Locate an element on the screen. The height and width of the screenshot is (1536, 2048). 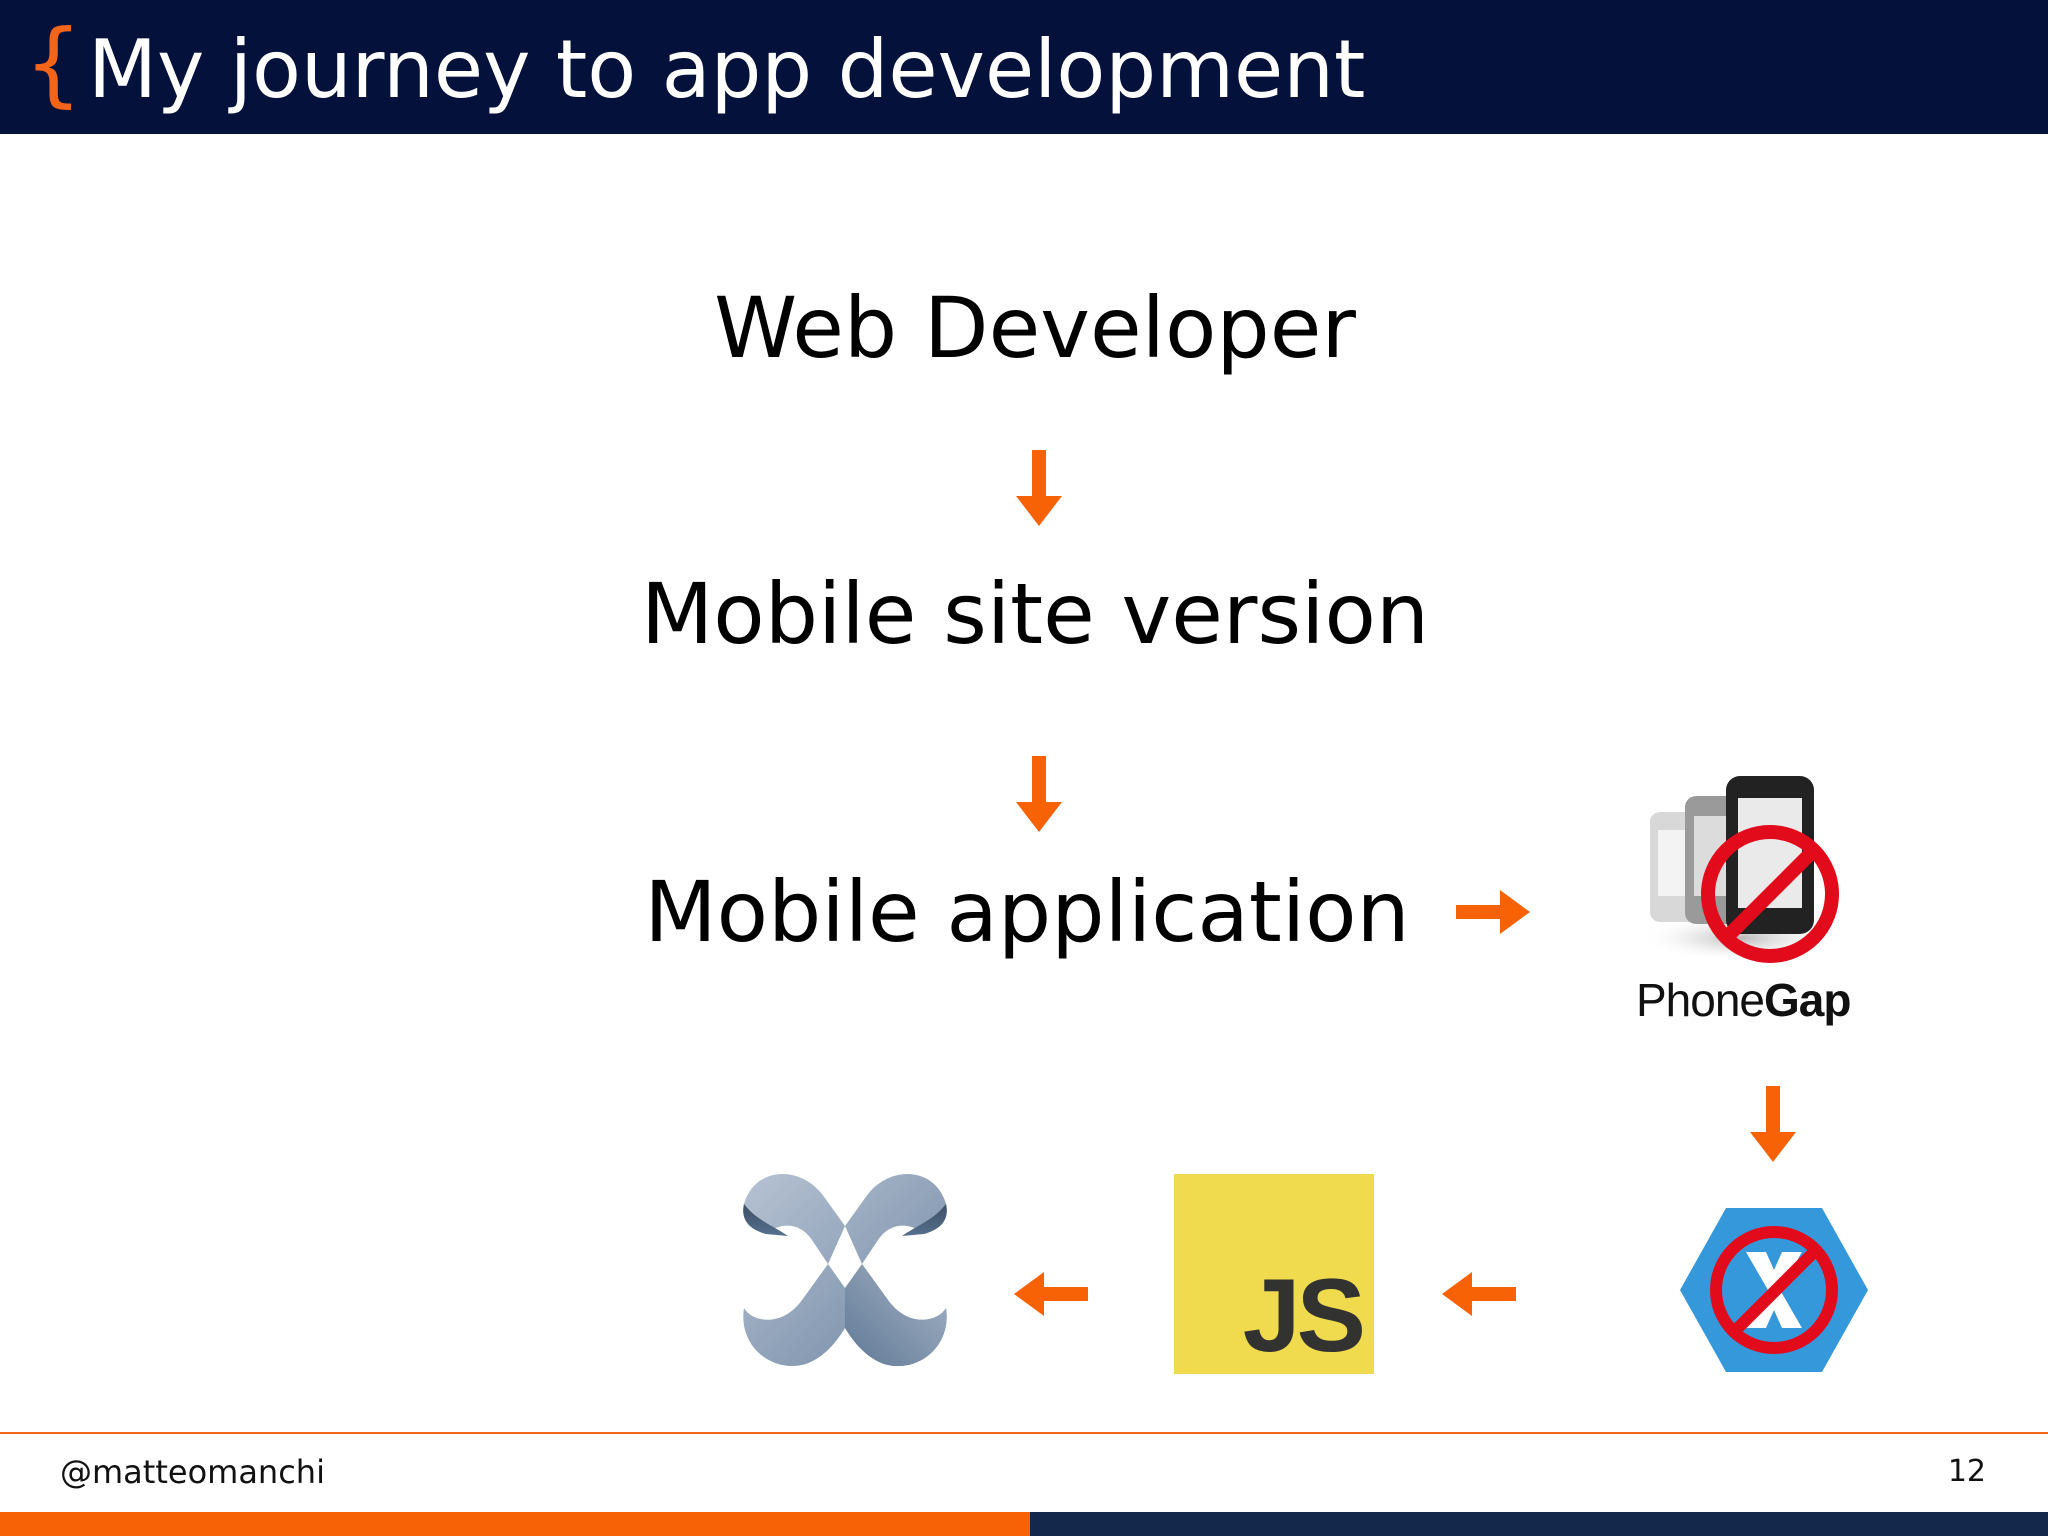
phonegap-word-bold: Gap is located at coordinates (1807, 1000).